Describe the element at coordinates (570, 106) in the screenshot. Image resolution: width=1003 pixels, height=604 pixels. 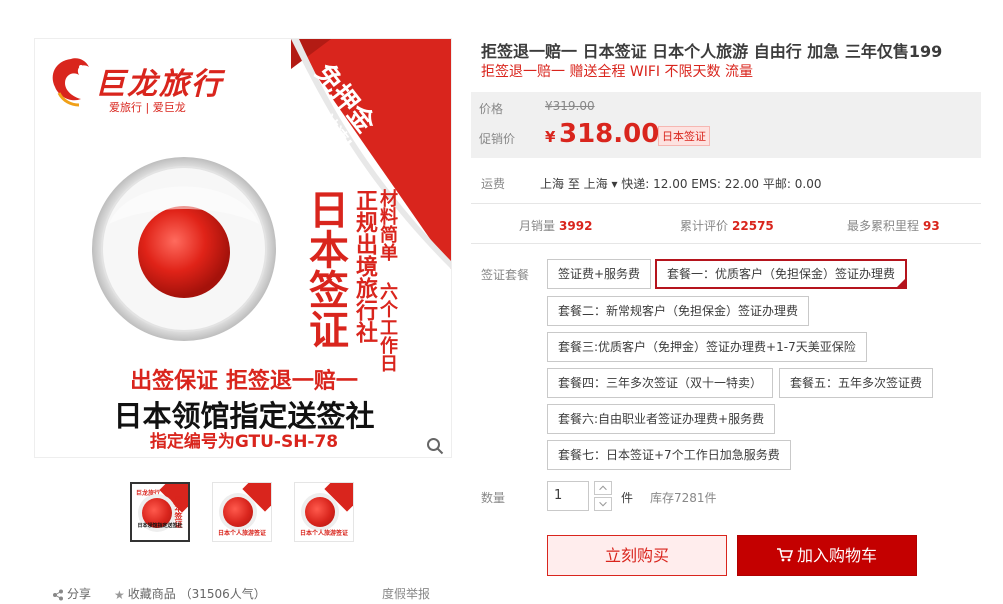
I see `original-price: ¥319.00` at that location.